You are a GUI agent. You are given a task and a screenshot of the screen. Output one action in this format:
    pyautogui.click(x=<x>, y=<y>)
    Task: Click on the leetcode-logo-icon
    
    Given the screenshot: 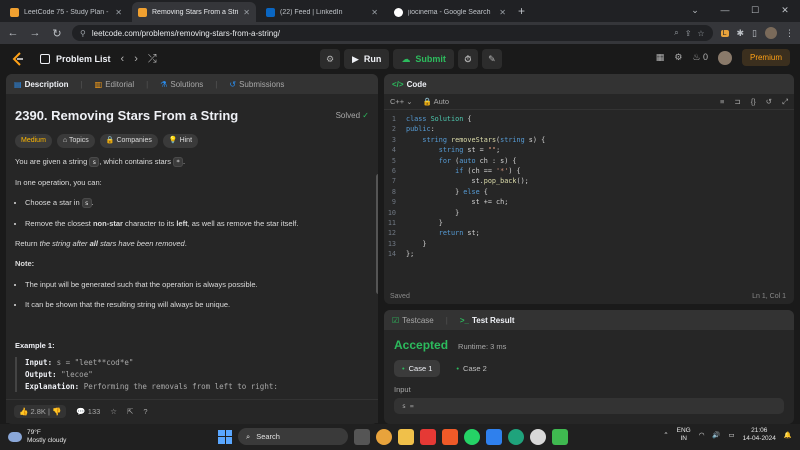 What is the action you would take?
    pyautogui.click(x=18, y=59)
    